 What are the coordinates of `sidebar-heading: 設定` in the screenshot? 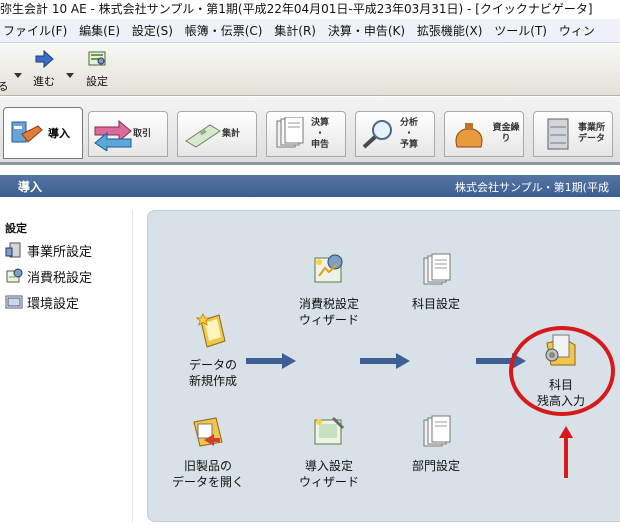 It's located at (16, 228).